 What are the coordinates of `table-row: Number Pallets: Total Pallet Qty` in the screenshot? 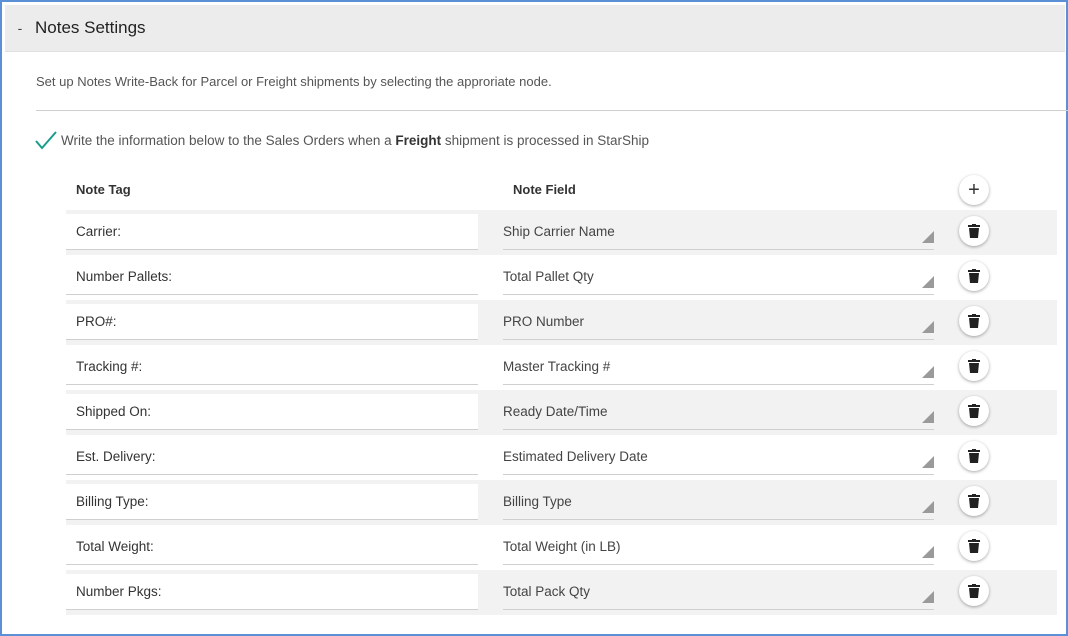 It's located at (561, 277).